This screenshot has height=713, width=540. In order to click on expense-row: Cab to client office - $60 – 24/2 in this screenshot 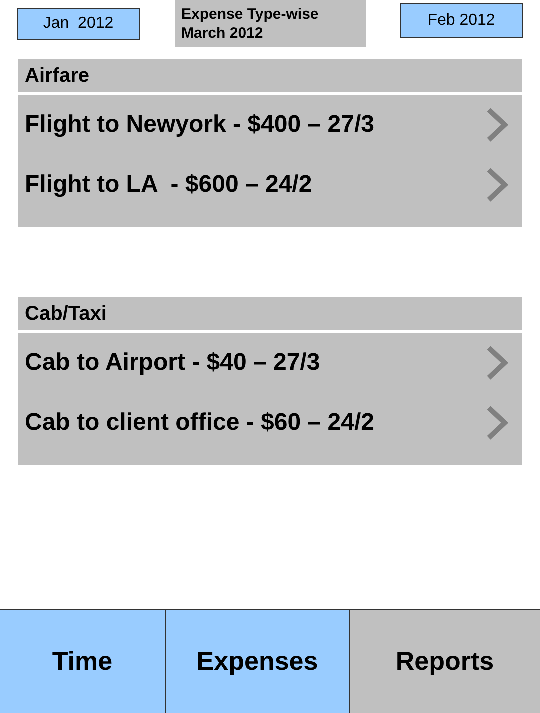, I will do `click(270, 423)`.